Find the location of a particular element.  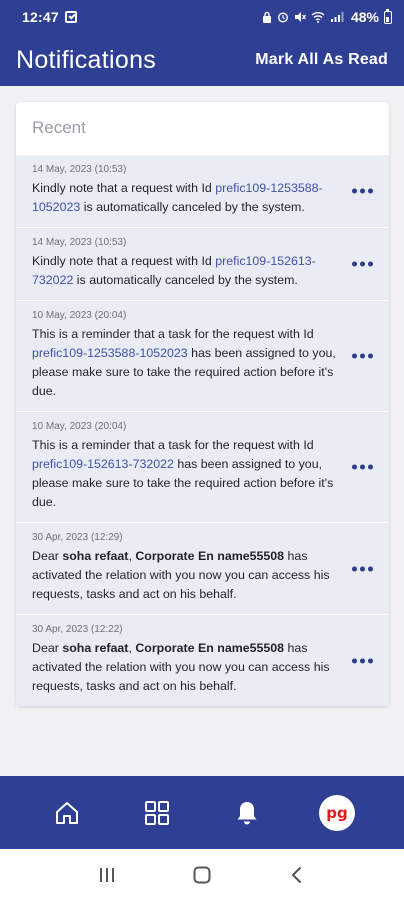

request-id-link: prefic109-152613-732022 is located at coordinates (103, 464).